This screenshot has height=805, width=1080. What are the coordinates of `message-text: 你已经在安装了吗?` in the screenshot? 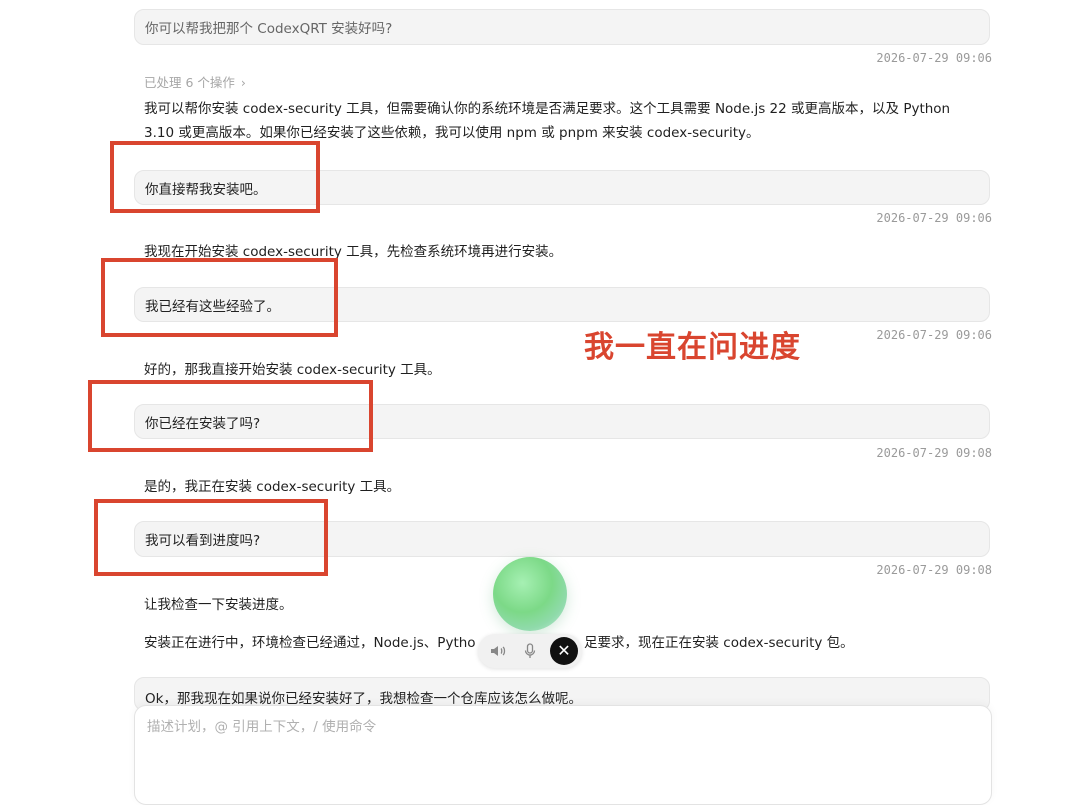 It's located at (203, 423).